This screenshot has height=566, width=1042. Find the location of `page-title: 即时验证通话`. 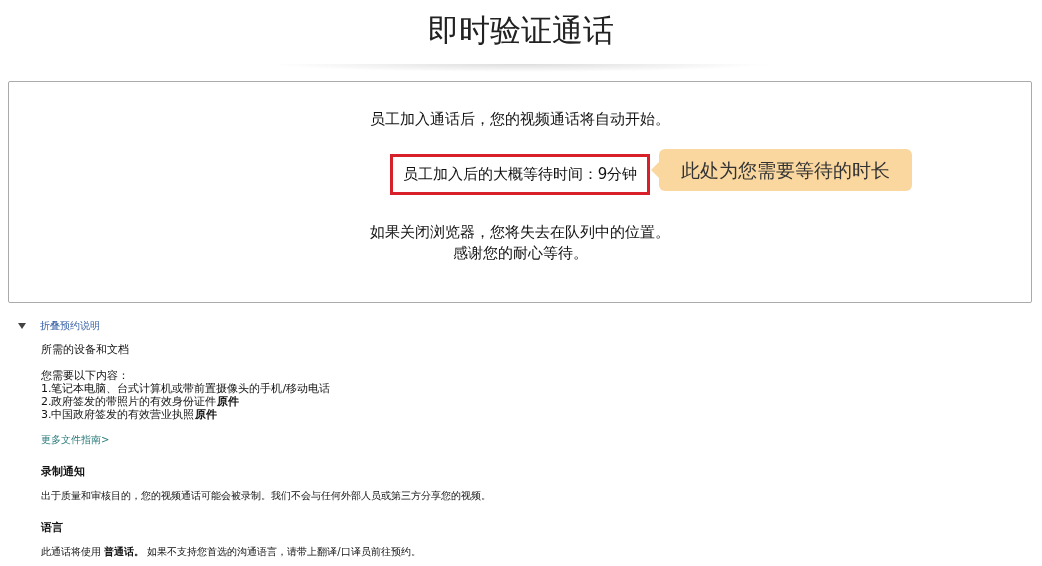

page-title: 即时验证通话 is located at coordinates (521, 30).